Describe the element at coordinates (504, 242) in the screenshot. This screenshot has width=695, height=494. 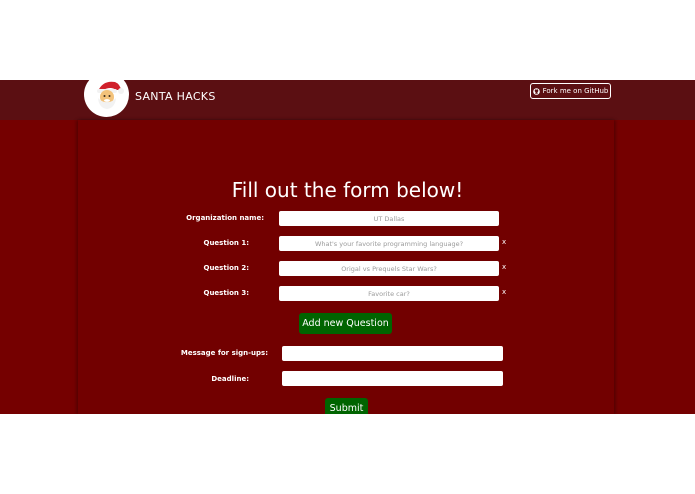
I see `remove-question-1-button: x` at that location.